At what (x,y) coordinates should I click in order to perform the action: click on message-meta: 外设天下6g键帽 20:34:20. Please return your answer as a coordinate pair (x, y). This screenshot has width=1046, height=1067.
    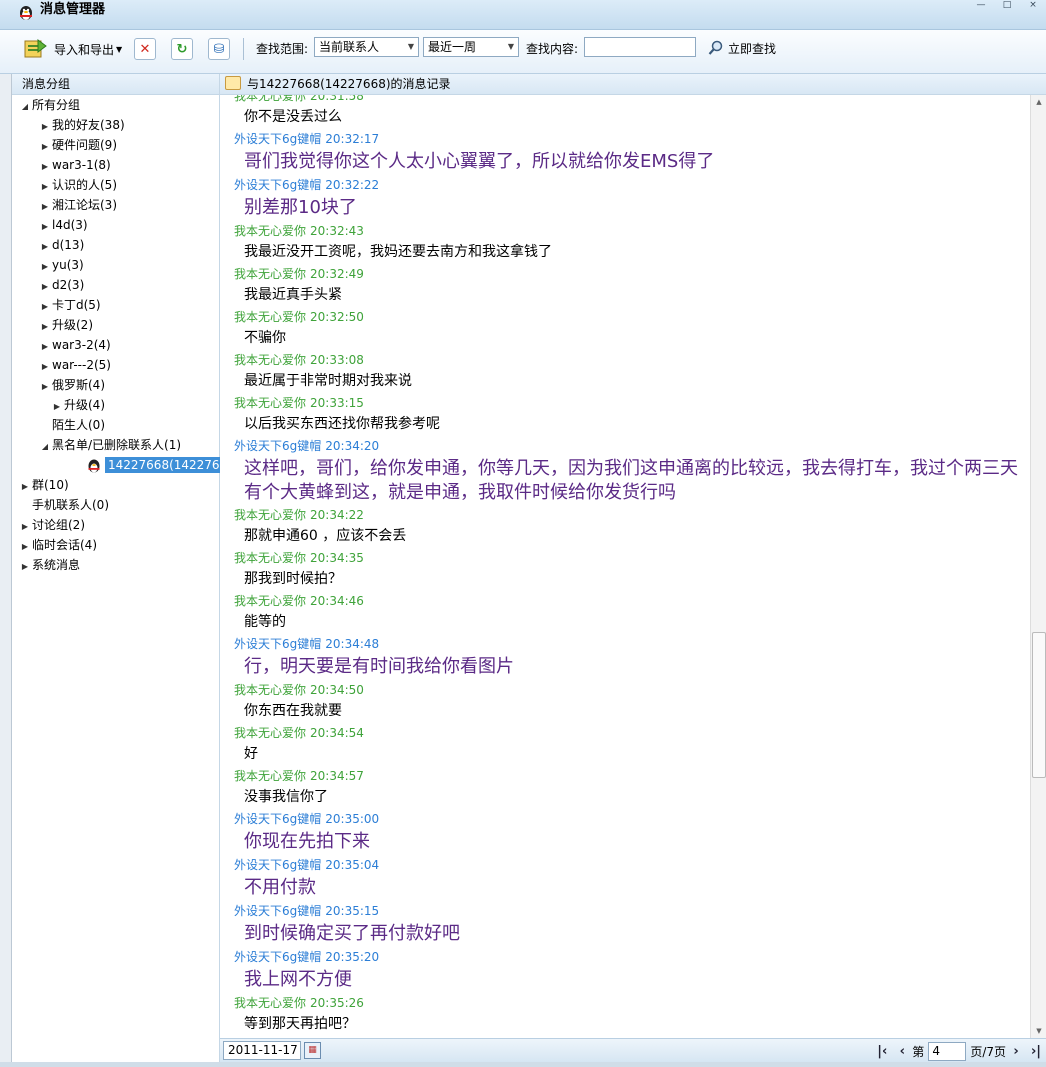
    Looking at the image, I should click on (630, 446).